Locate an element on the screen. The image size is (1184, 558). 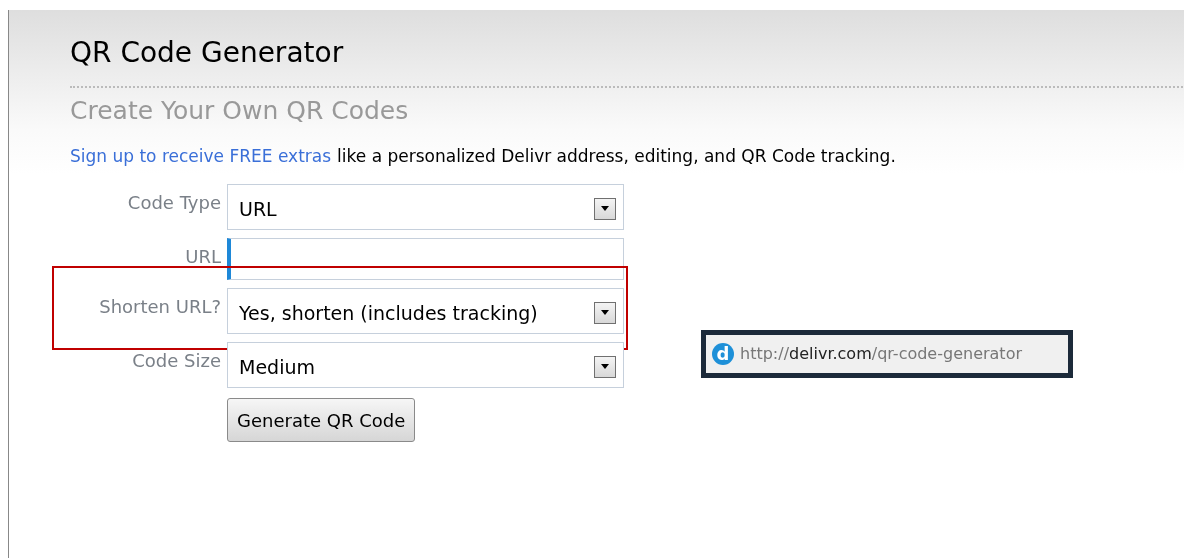
url-input-field is located at coordinates (425, 259).